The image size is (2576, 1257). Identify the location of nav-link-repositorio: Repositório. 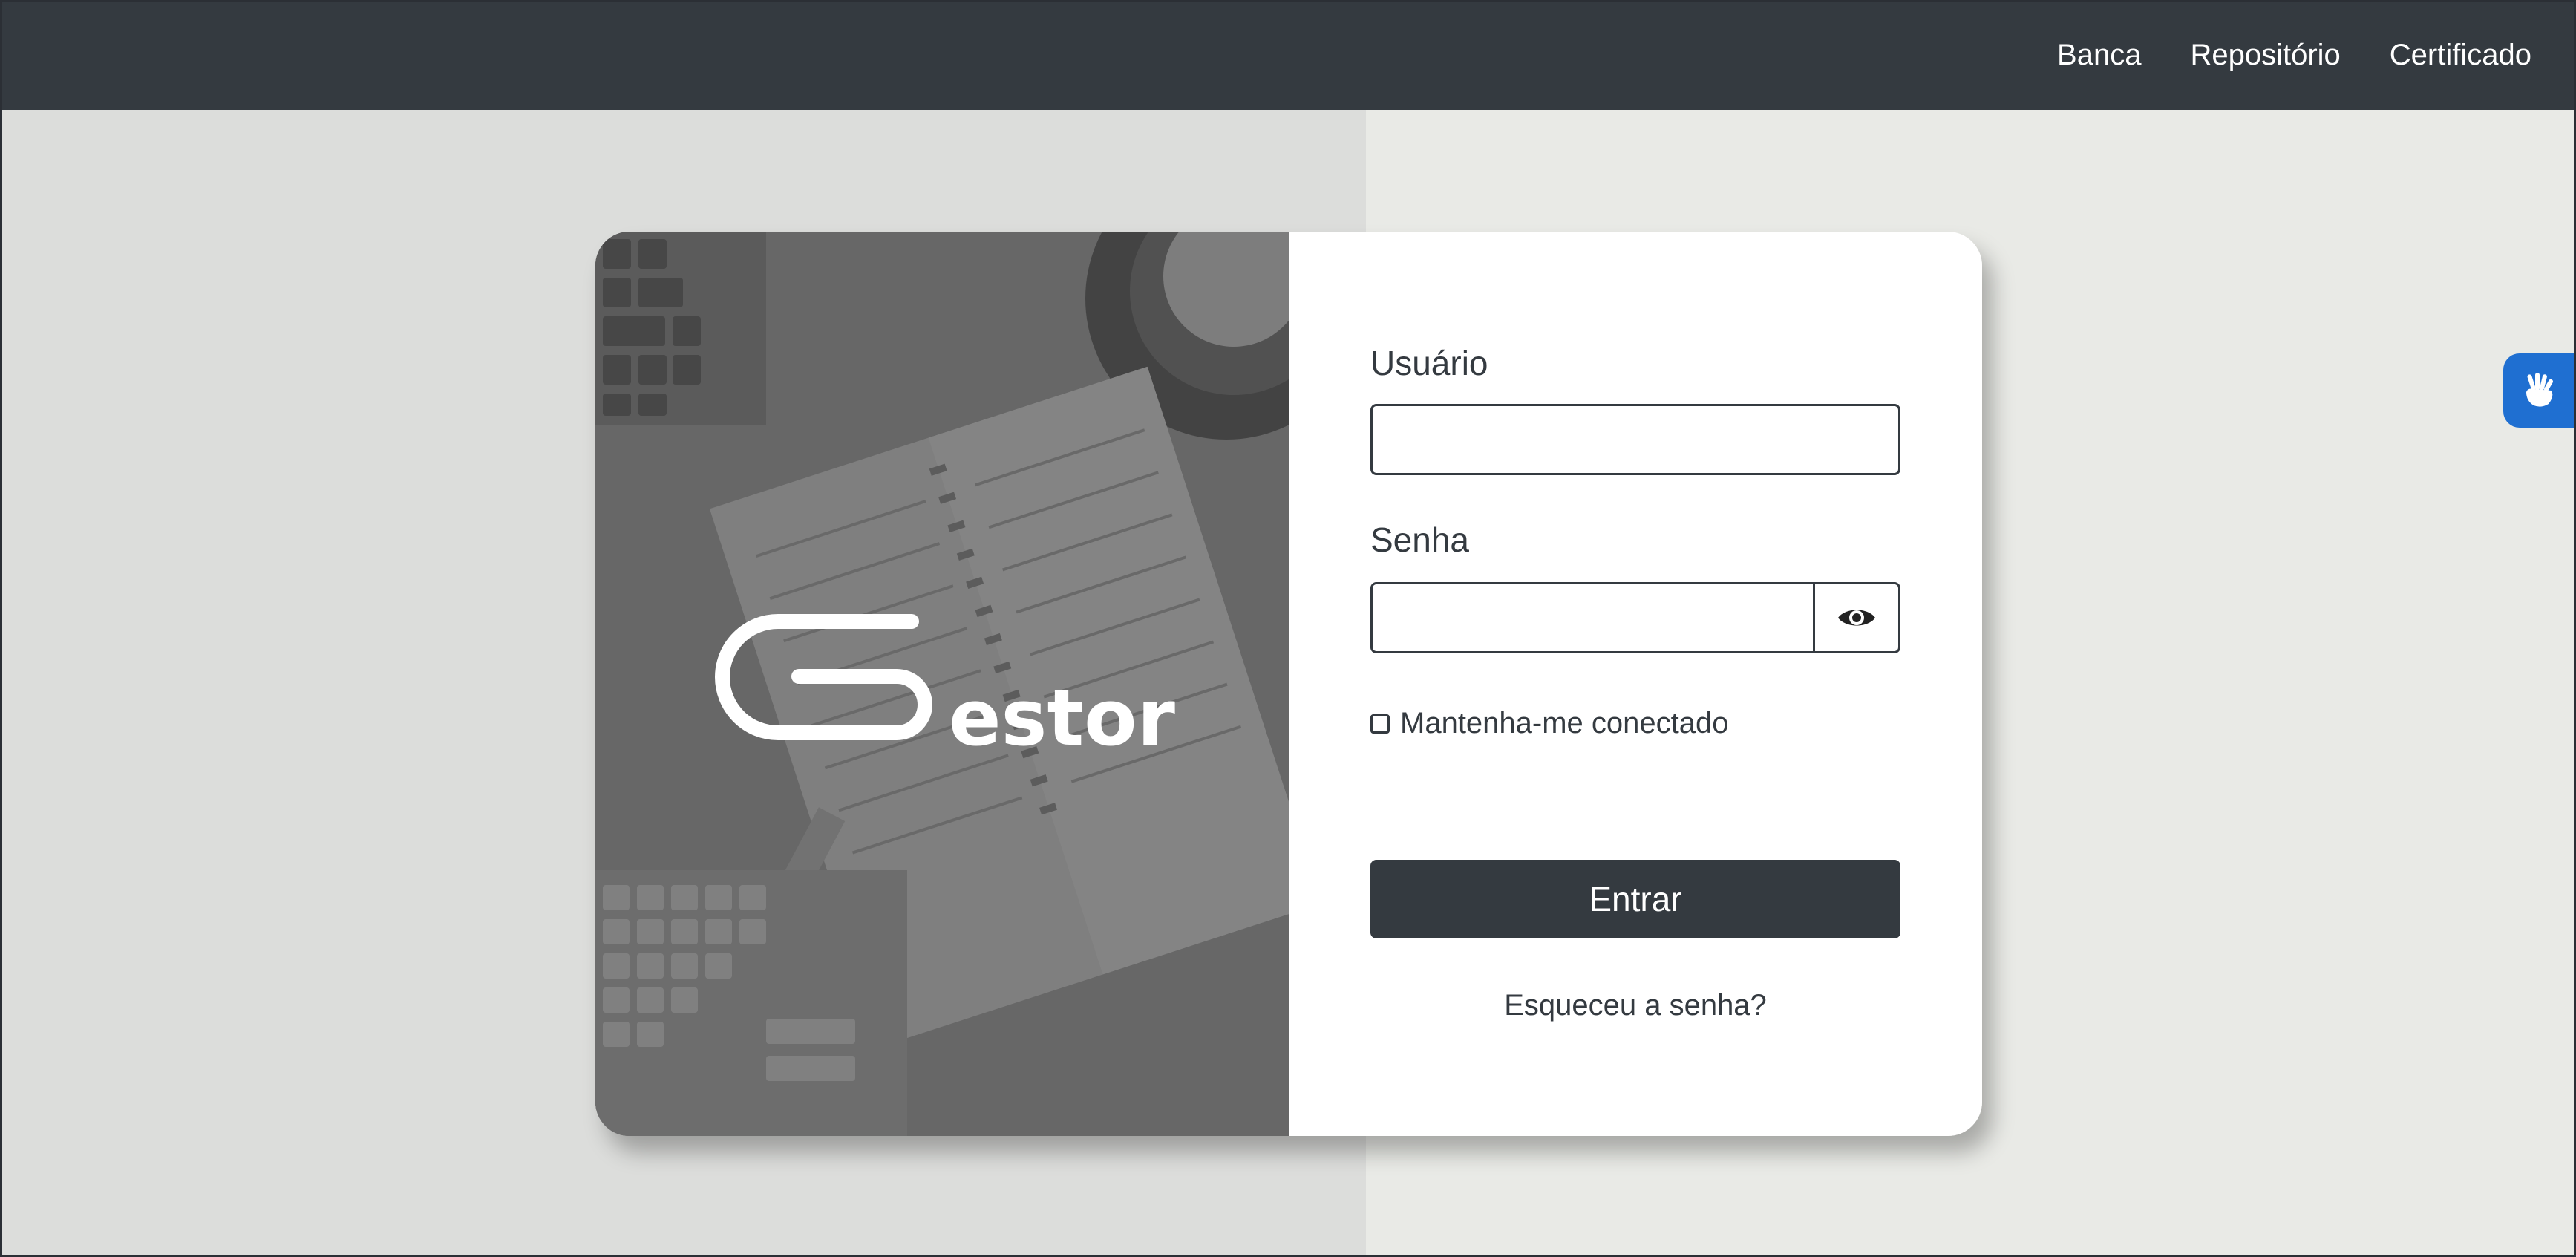
(2265, 55).